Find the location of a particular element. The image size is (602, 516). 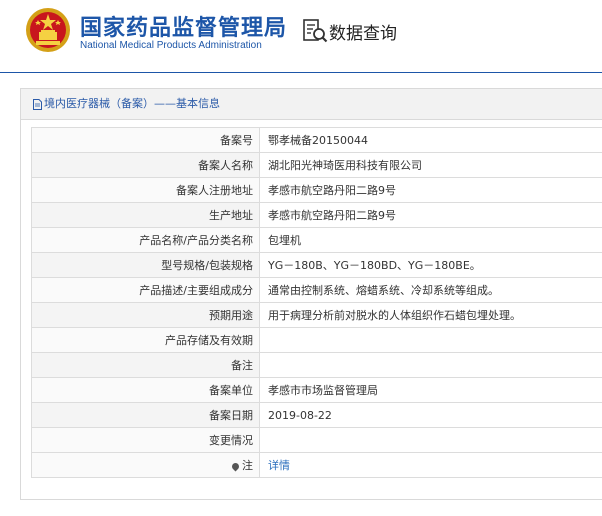

field-value: 湖北阳光神琦医用科技有限公司 is located at coordinates (430, 165).